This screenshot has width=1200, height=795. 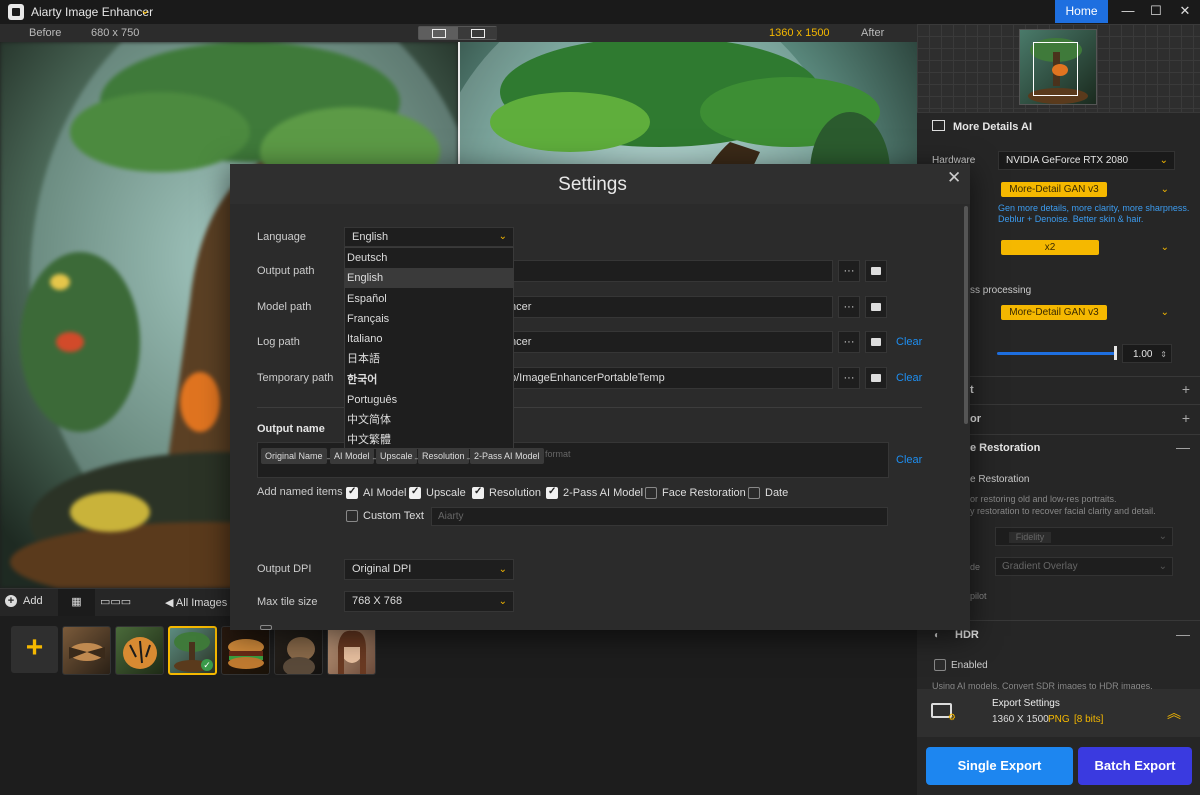 I want to click on navigator-preview, so click(x=1058, y=68).